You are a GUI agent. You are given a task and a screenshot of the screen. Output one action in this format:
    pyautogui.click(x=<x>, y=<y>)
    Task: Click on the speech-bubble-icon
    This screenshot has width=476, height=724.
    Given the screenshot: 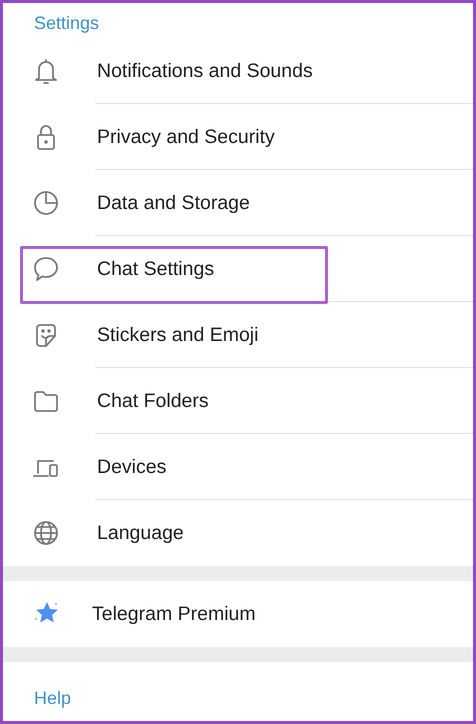 What is the action you would take?
    pyautogui.click(x=46, y=269)
    